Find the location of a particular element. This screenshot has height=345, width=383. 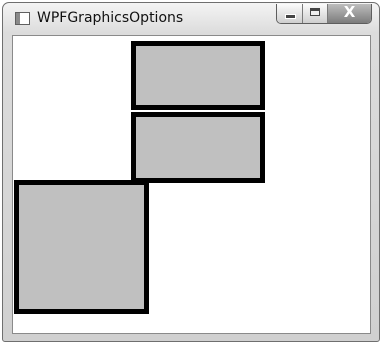

window-icon is located at coordinates (22, 18).